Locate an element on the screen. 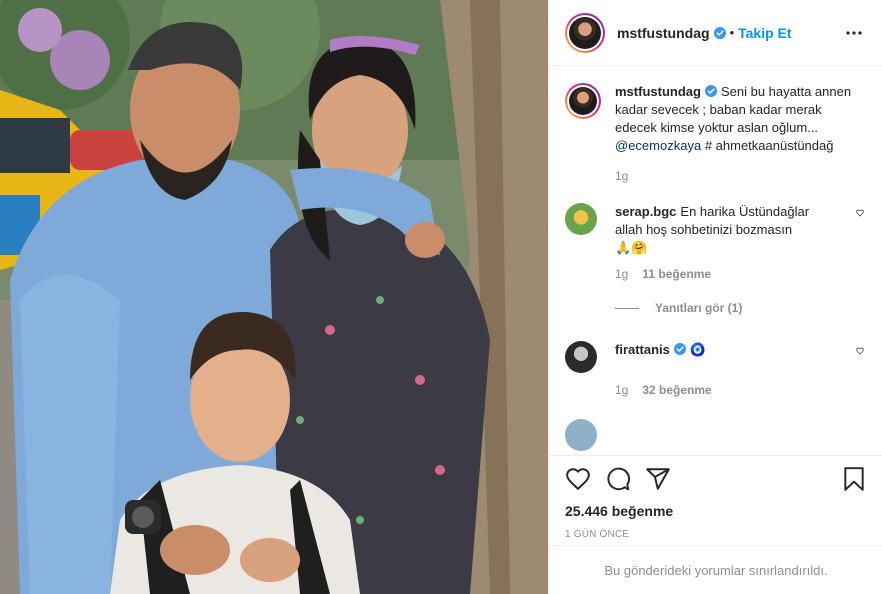 This screenshot has height=594, width=882. caption-hashtag: # ahmetkaanüstündağ is located at coordinates (769, 145).